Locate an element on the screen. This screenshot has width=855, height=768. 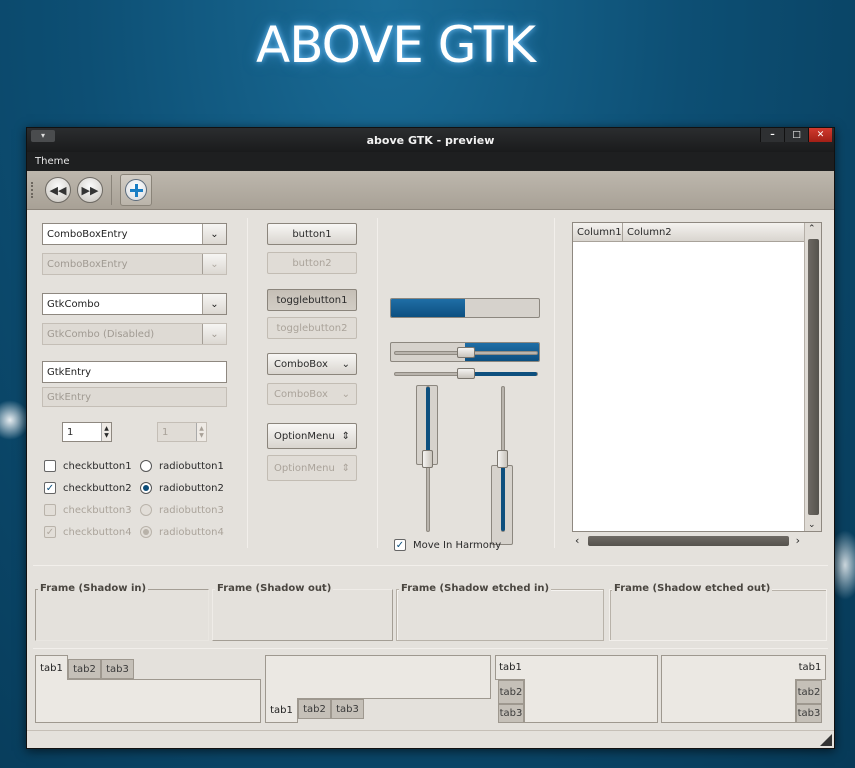
move-in-harmony-check: ✓ Move In Harmony is located at coordinates (447, 545).